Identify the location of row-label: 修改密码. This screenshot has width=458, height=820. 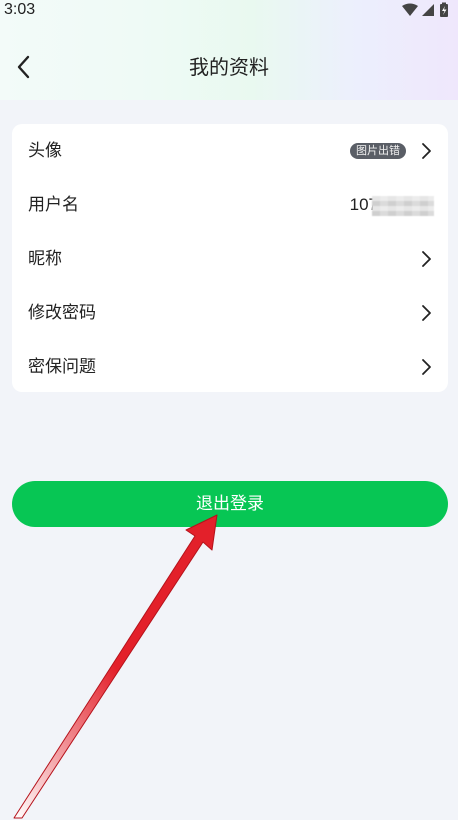
(62, 313).